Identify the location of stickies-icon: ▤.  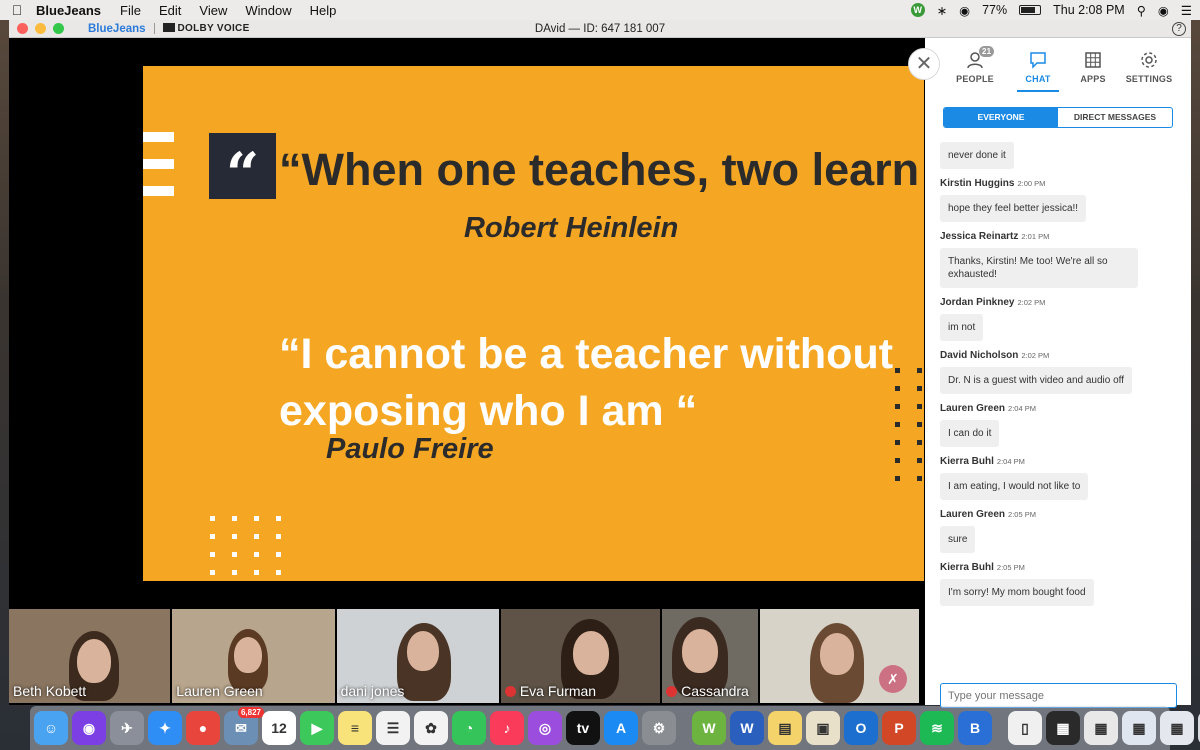
(785, 728).